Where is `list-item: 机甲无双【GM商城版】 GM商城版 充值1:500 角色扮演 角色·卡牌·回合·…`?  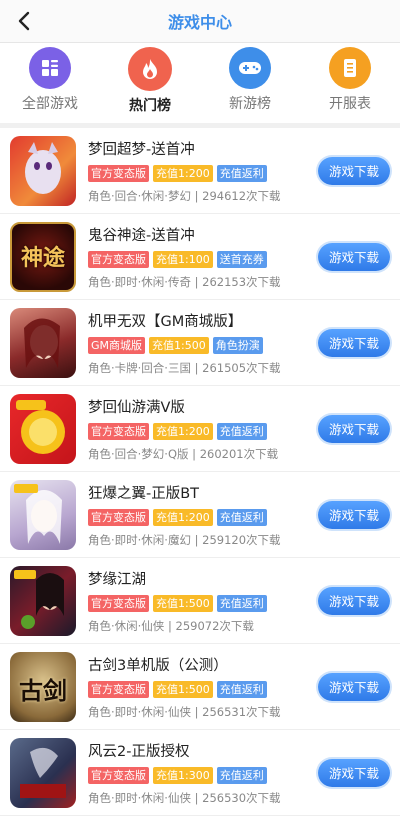 list-item: 机甲无双【GM商城版】 GM商城版 充值1:500 角色扮演 角色·卡牌·回合·… is located at coordinates (200, 343).